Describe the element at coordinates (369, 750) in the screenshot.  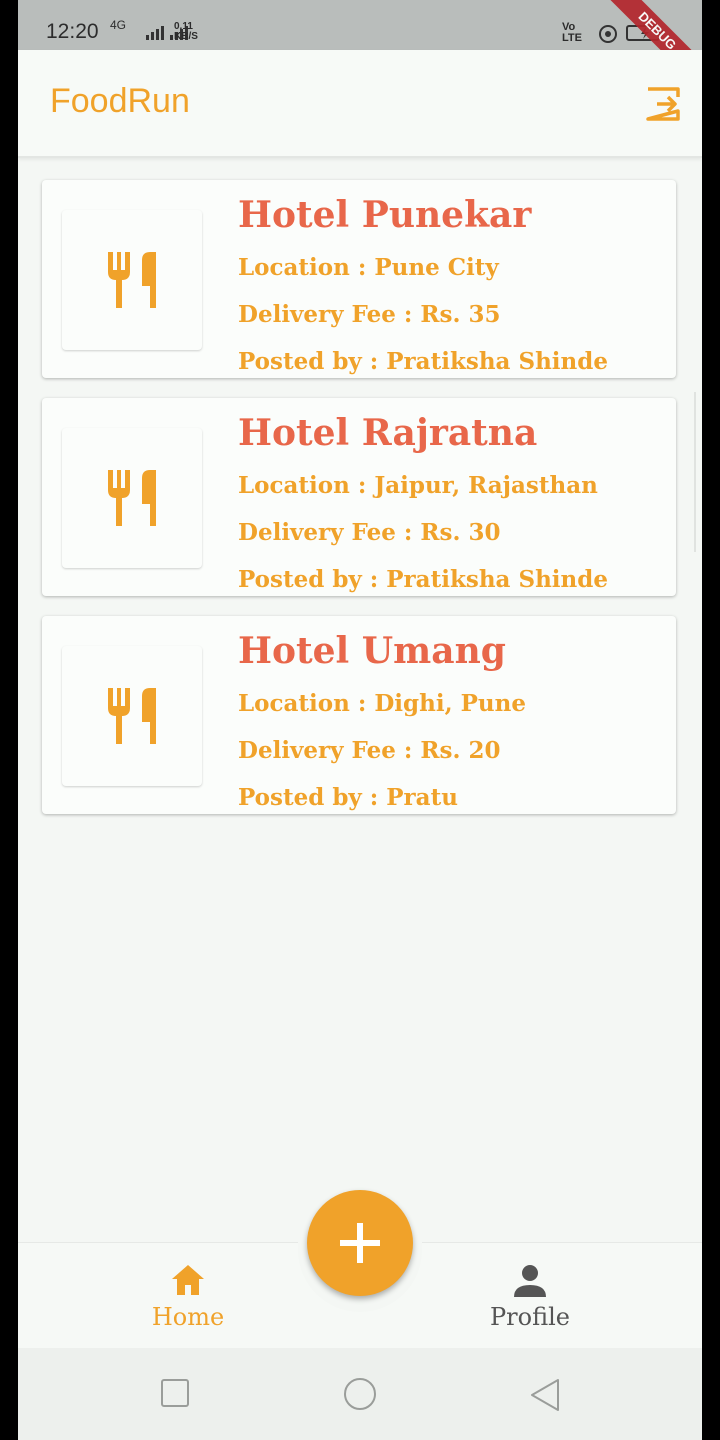
I see `listing-delivery-fee: Delivery Fee : Rs. 20` at that location.